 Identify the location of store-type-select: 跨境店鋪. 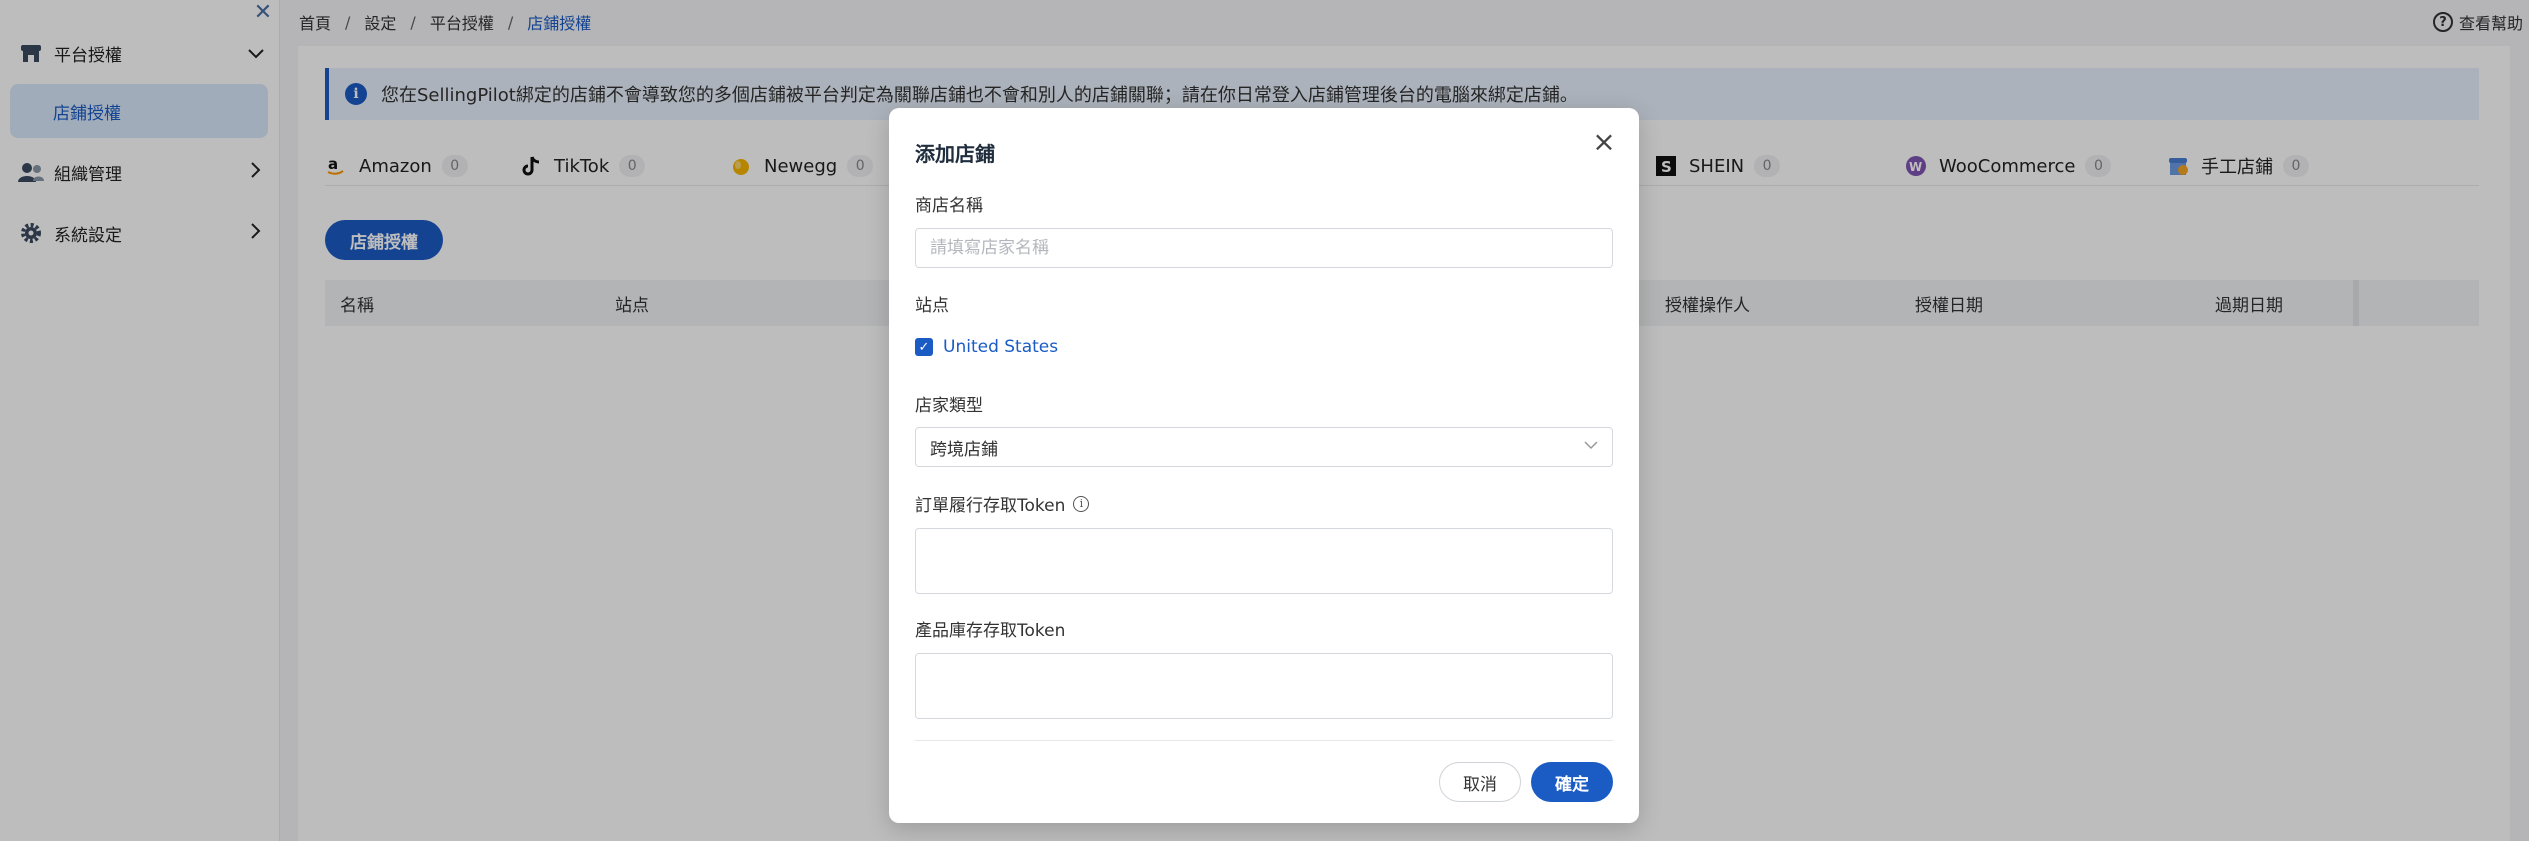
(1264, 447).